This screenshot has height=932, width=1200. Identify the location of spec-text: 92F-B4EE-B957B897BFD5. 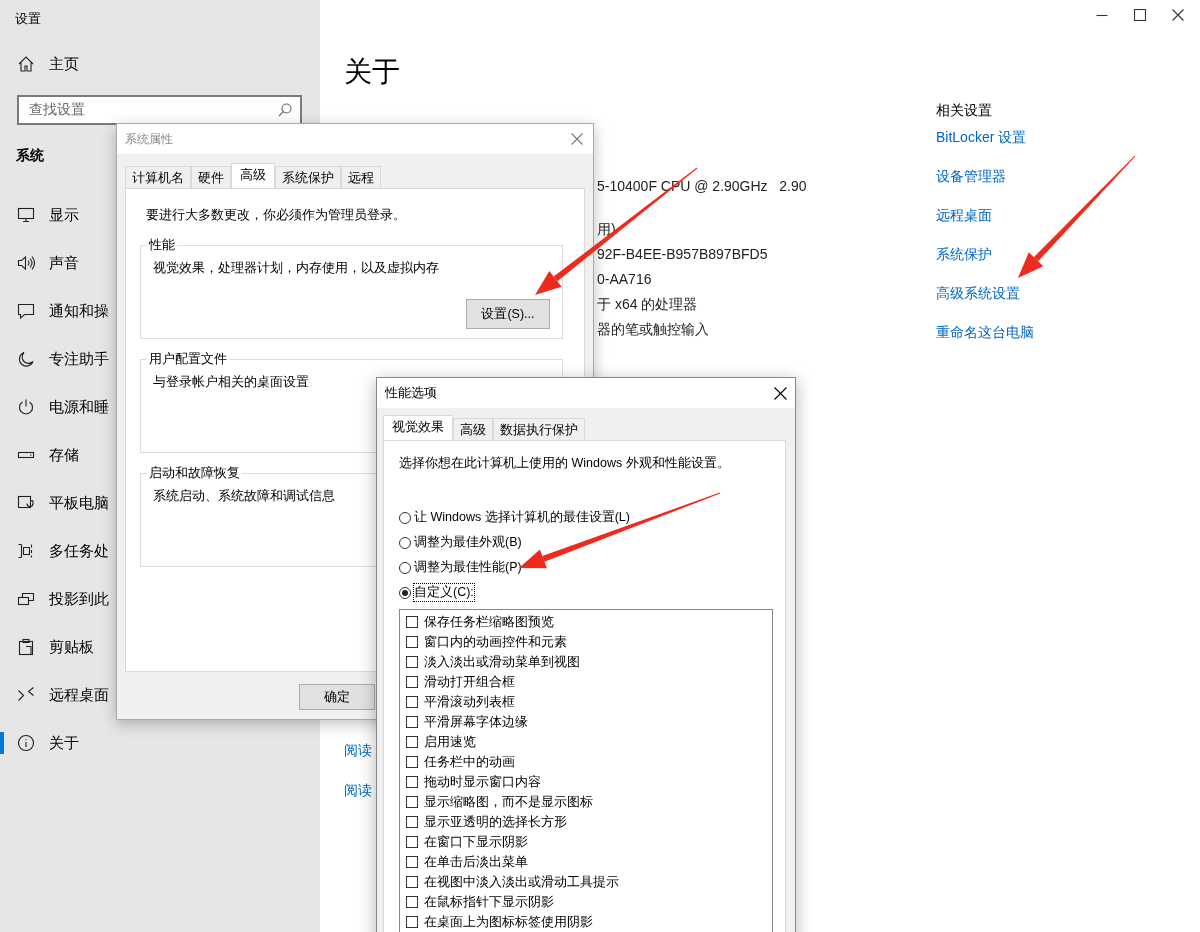
(683, 255).